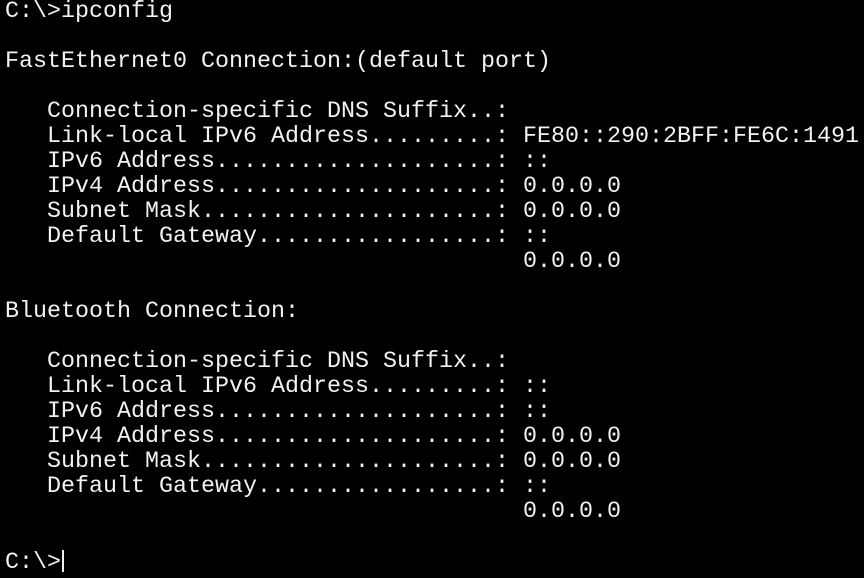 This screenshot has height=578, width=864. I want to click on text-cursor, so click(63, 561).